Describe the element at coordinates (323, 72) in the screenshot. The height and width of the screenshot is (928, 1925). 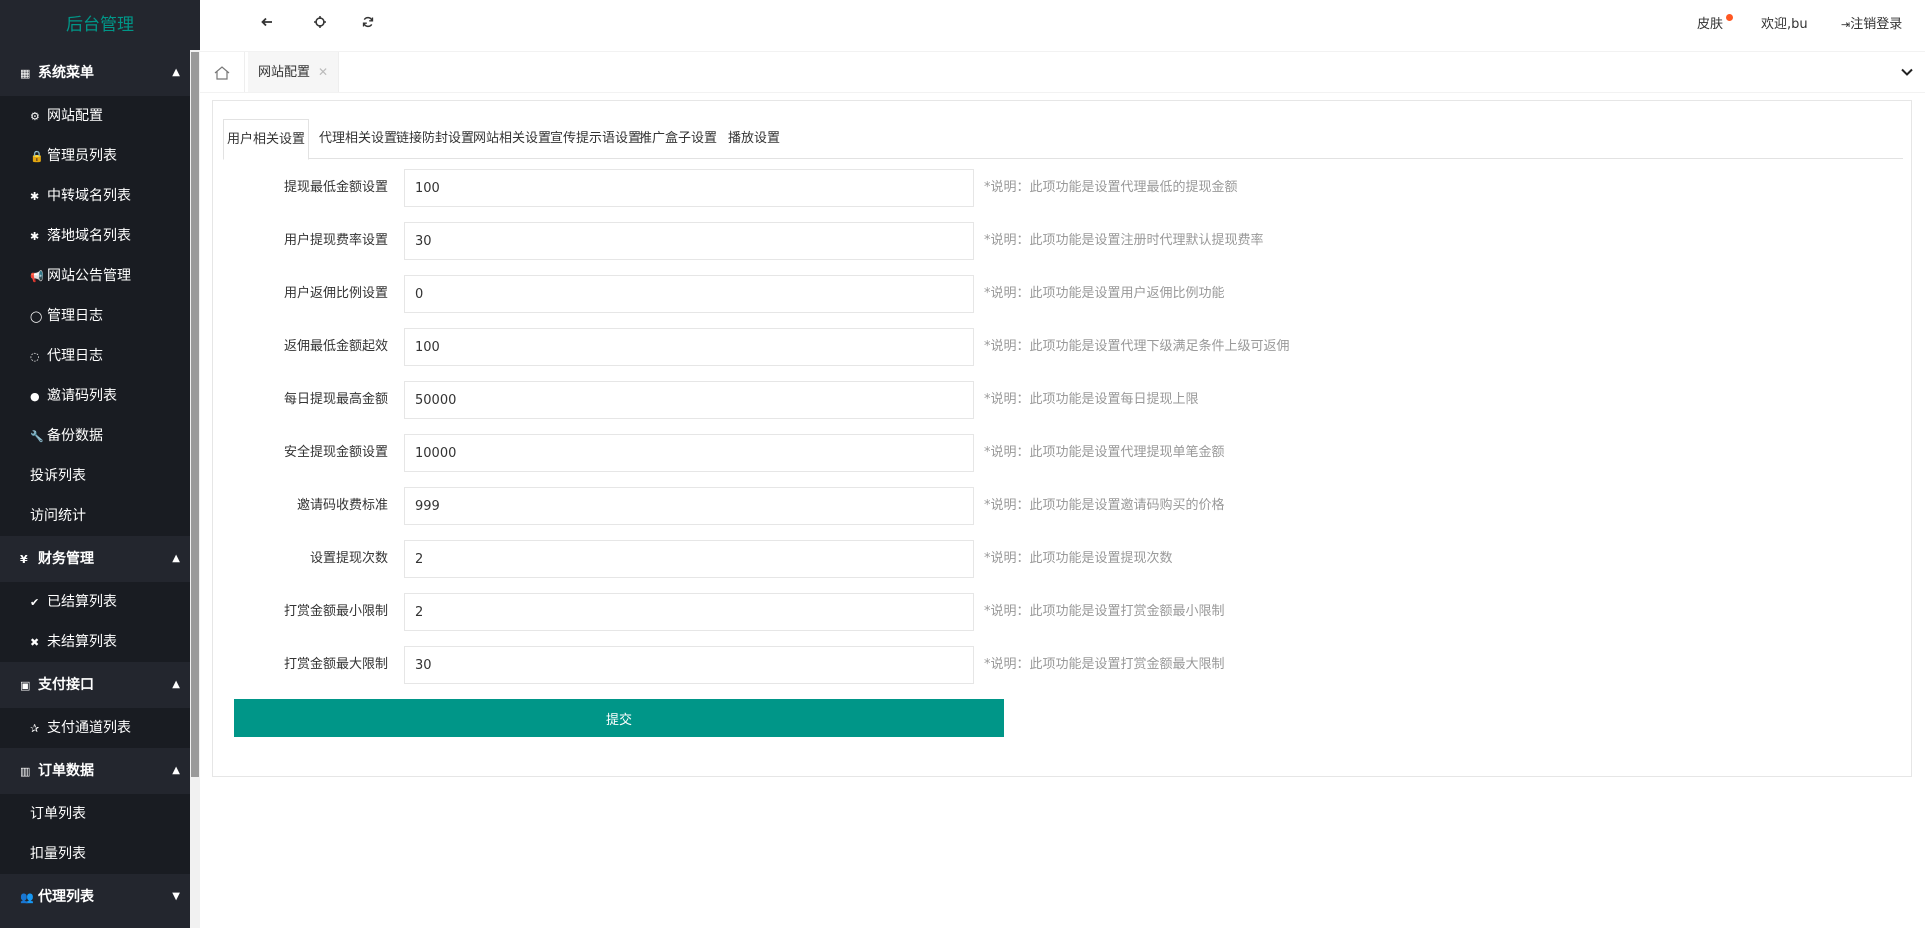
I see `close-tab-icon: ✕` at that location.